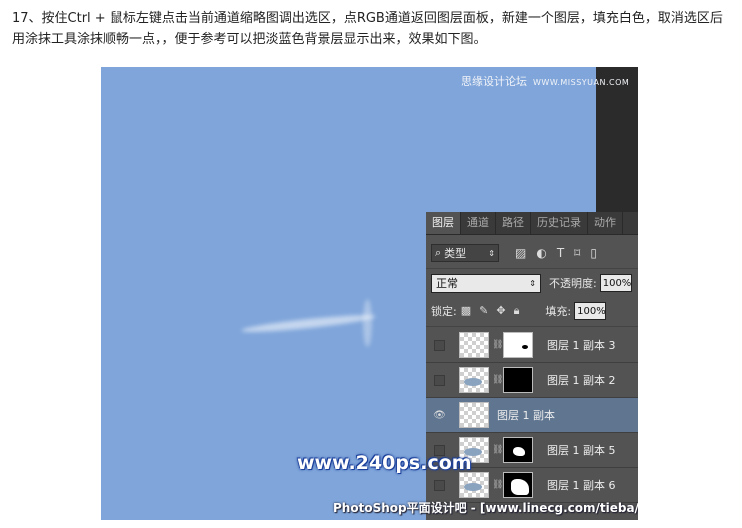 This screenshot has height=528, width=742. What do you see at coordinates (517, 311) in the screenshot?
I see `lock-all-icon: 🔒︎` at bounding box center [517, 311].